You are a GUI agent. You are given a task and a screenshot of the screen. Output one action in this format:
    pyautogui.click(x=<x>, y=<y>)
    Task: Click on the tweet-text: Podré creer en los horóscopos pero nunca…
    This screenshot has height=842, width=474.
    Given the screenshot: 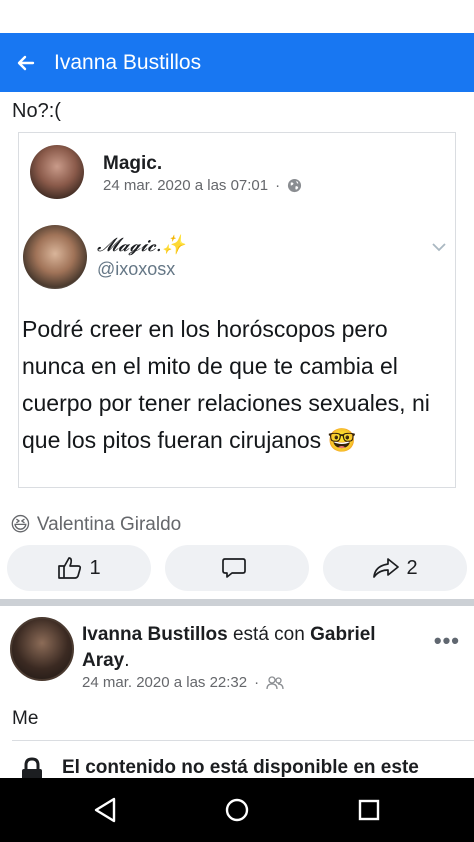 What is the action you would take?
    pyautogui.click(x=226, y=384)
    